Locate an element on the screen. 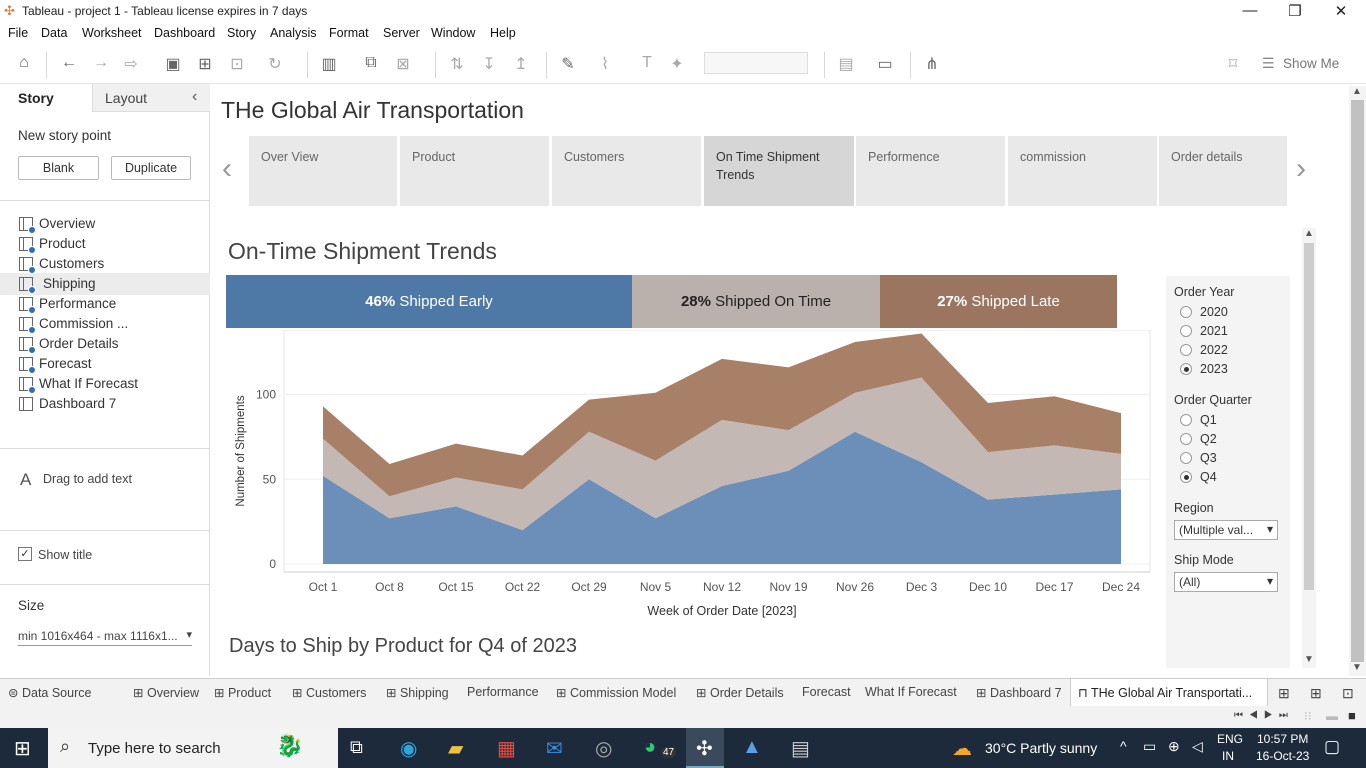 The width and height of the screenshot is (1366, 768). menu-story: Story is located at coordinates (241, 33).